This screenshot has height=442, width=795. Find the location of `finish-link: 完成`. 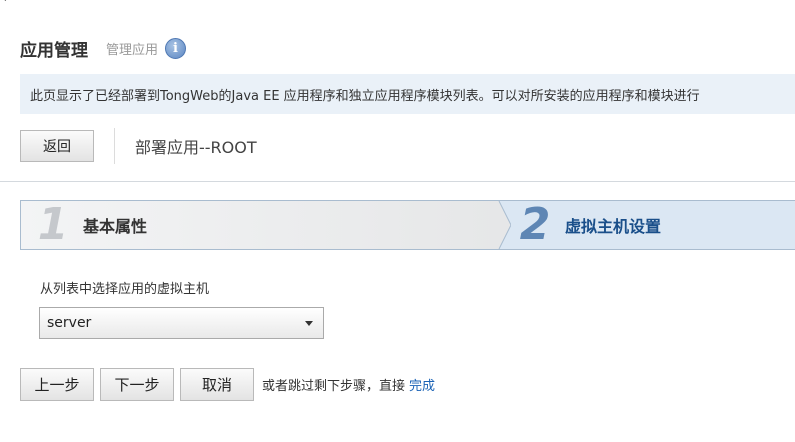

finish-link: 完成 is located at coordinates (422, 384).